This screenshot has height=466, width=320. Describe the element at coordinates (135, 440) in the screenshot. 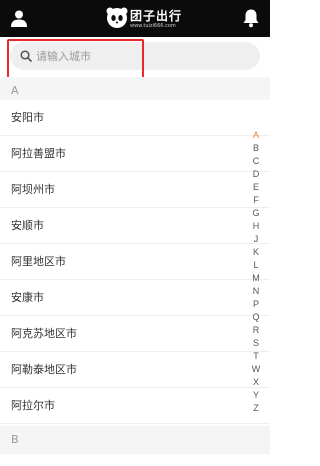

I see `section-header-b: B` at that location.